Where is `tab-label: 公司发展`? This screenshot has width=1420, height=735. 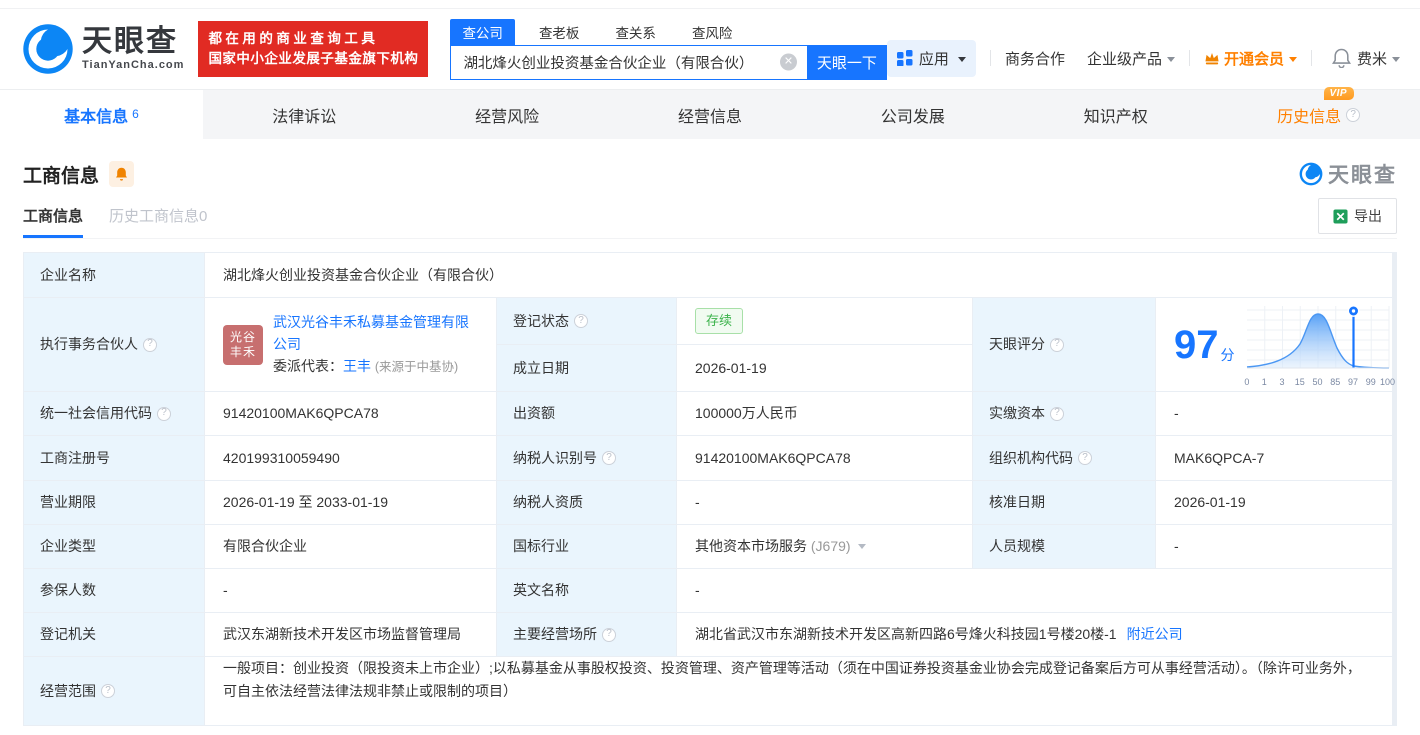 tab-label: 公司发展 is located at coordinates (912, 117).